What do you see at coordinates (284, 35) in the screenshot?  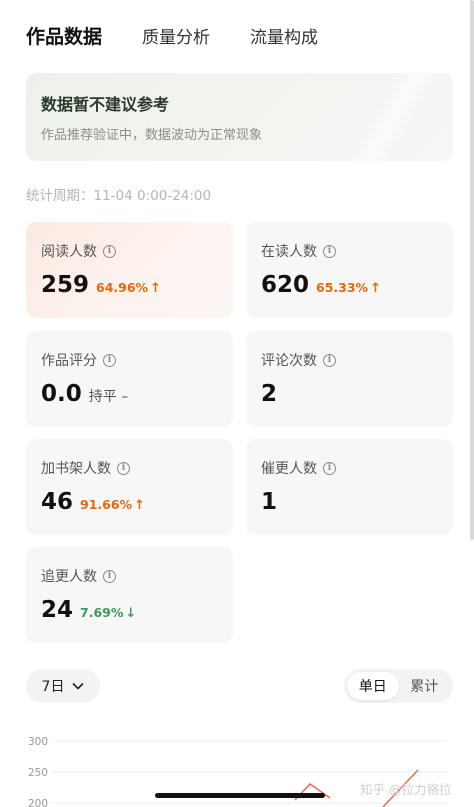 I see `tab-traffic-composition: 流量构成` at bounding box center [284, 35].